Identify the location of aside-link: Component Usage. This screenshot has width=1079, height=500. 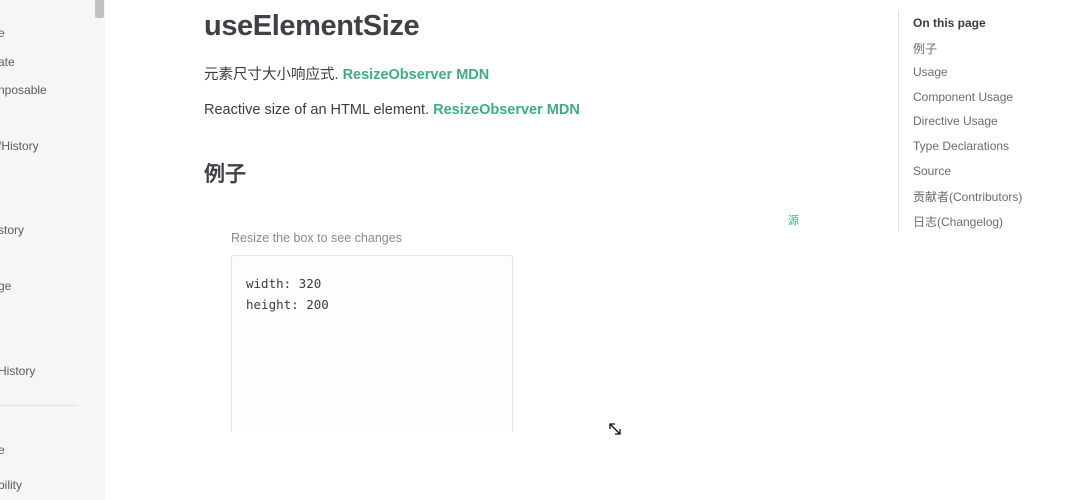
(963, 97).